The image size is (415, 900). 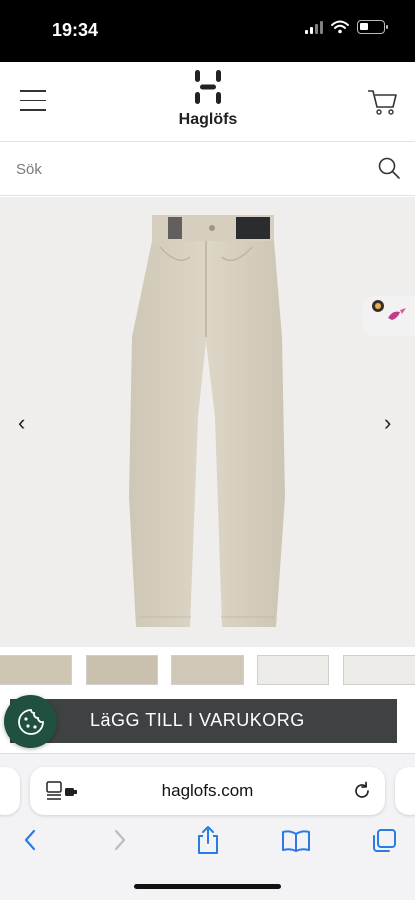 What do you see at coordinates (208, 119) in the screenshot?
I see `brand-name: Haglöfs` at bounding box center [208, 119].